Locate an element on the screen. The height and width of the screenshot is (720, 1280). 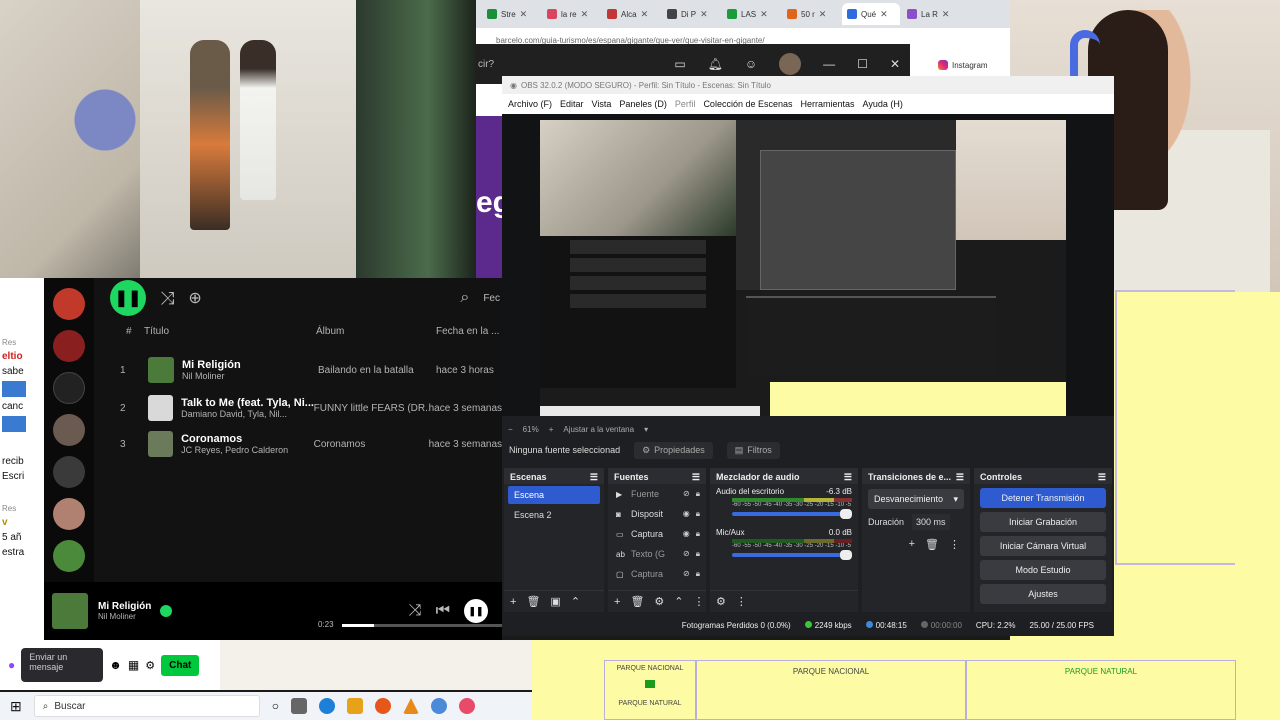
avatar is located at coordinates (790, 64).